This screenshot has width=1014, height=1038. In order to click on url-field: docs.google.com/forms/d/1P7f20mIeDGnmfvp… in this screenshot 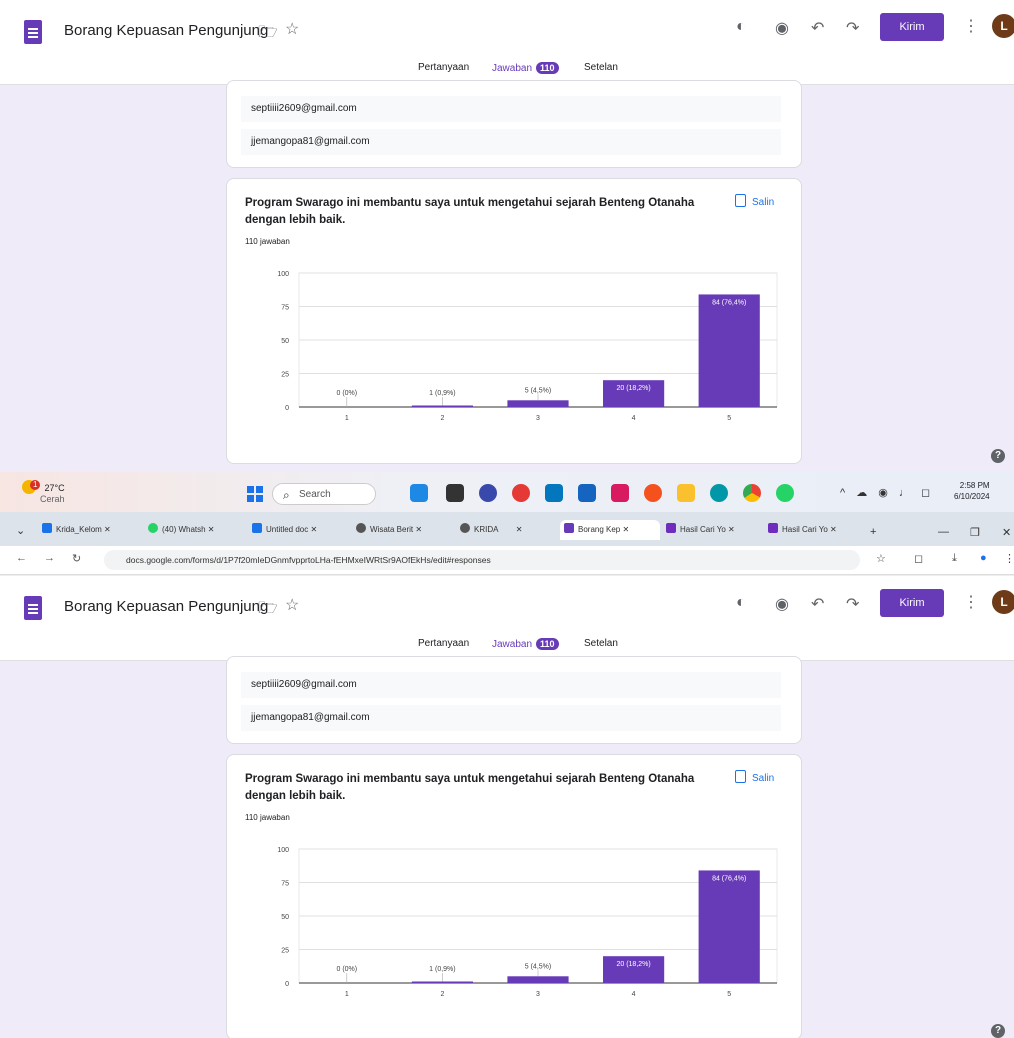, I will do `click(482, 560)`.